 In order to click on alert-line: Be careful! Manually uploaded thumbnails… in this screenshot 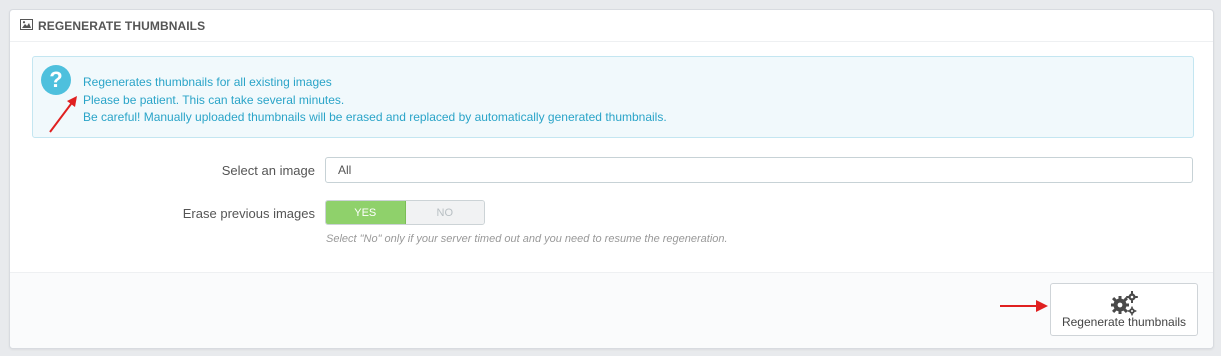, I will do `click(375, 117)`.